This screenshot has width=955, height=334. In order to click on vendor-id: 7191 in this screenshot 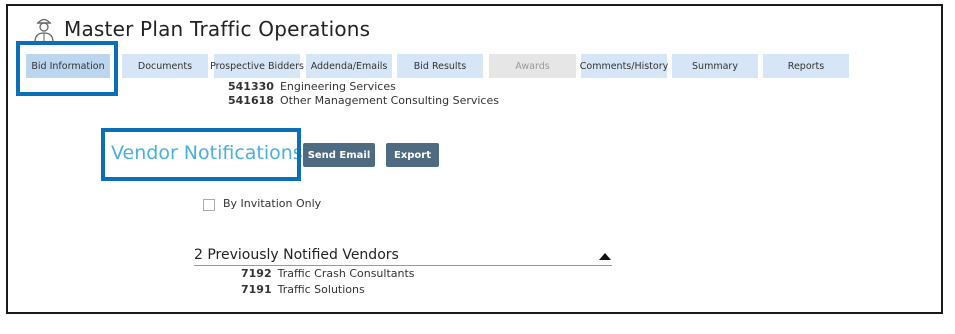, I will do `click(256, 289)`.